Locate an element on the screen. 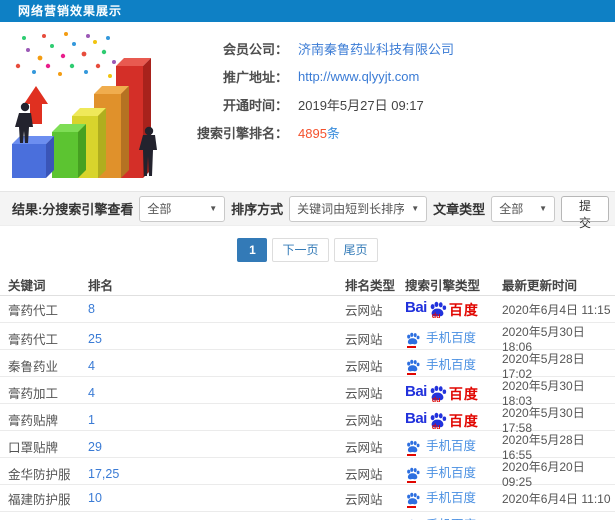 The height and width of the screenshot is (520, 615). col-engine-type: 搜索引擎类型 is located at coordinates (443, 285).